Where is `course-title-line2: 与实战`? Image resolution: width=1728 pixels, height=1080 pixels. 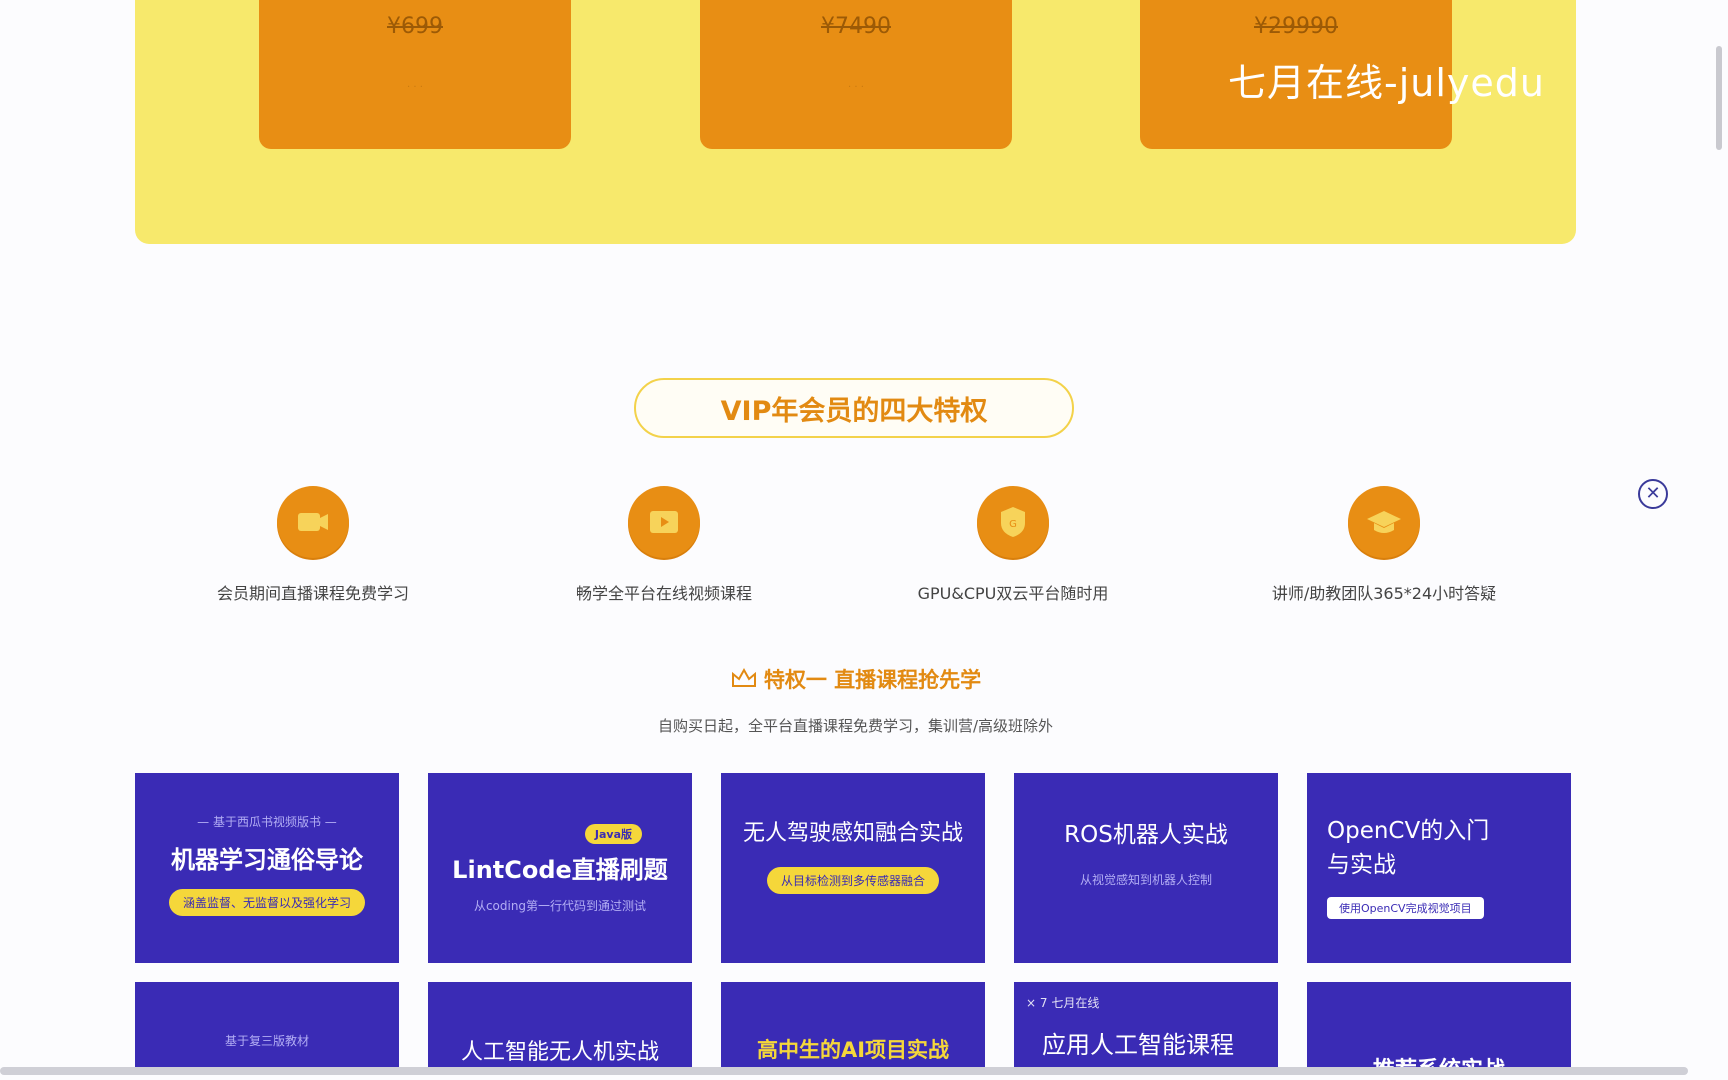 course-title-line2: 与实战 is located at coordinates (1361, 865).